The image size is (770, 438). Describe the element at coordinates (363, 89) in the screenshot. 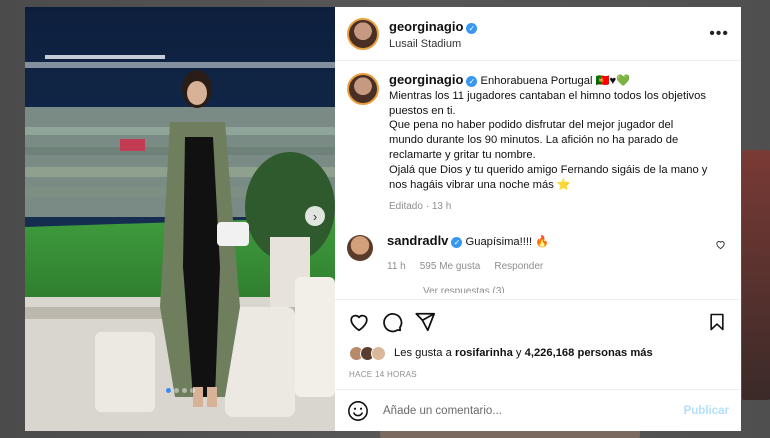

I see `caption-author-avatar` at that location.